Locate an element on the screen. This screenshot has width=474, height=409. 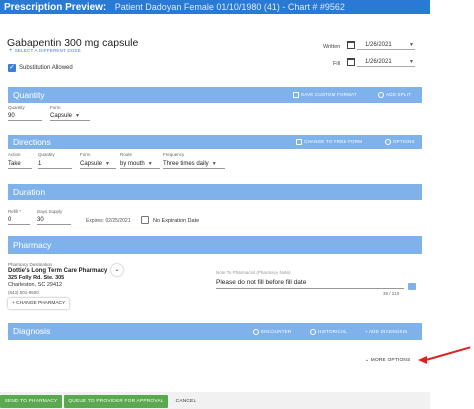
no-expiration-checkbox is located at coordinates (145, 220).